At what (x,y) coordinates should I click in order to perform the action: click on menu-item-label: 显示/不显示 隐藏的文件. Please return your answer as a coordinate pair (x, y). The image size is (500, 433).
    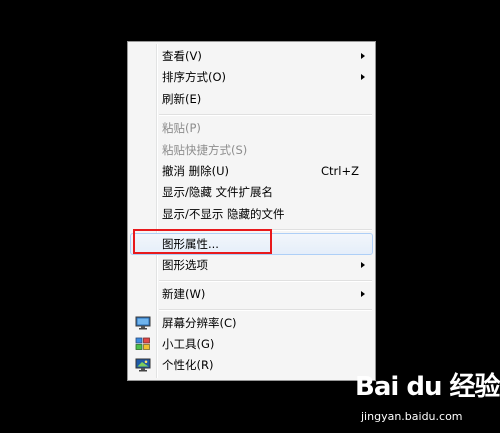
    Looking at the image, I should click on (223, 214).